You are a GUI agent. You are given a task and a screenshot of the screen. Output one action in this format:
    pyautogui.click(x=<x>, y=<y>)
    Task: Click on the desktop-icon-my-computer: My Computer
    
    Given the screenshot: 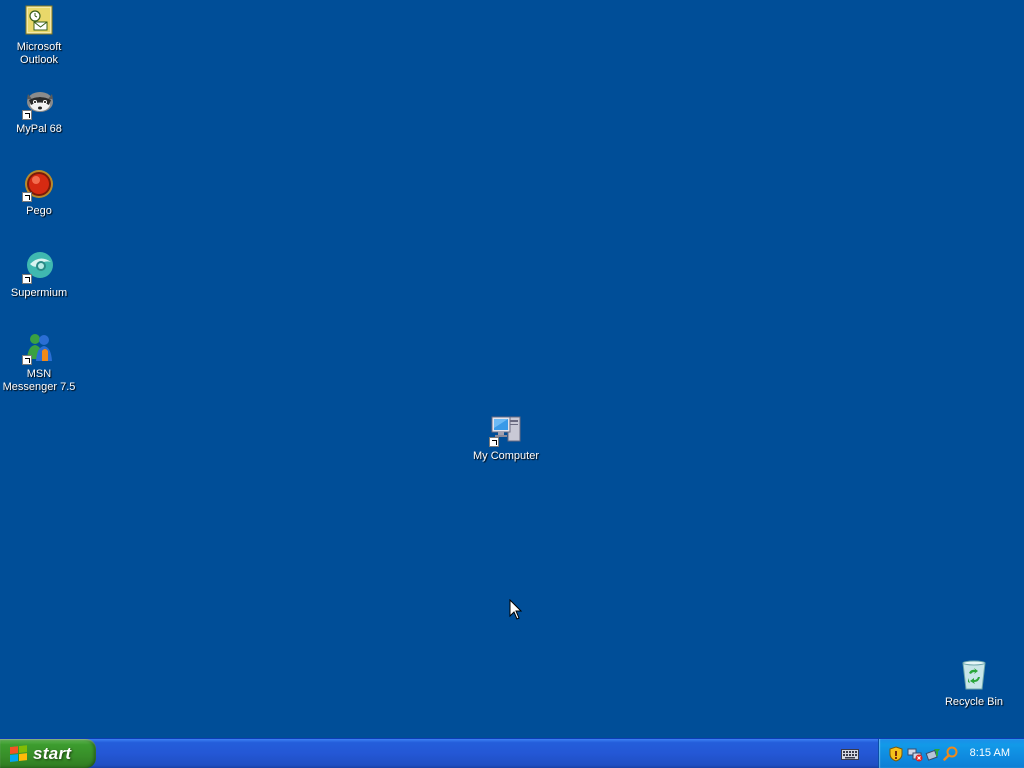 What is the action you would take?
    pyautogui.click(x=506, y=438)
    